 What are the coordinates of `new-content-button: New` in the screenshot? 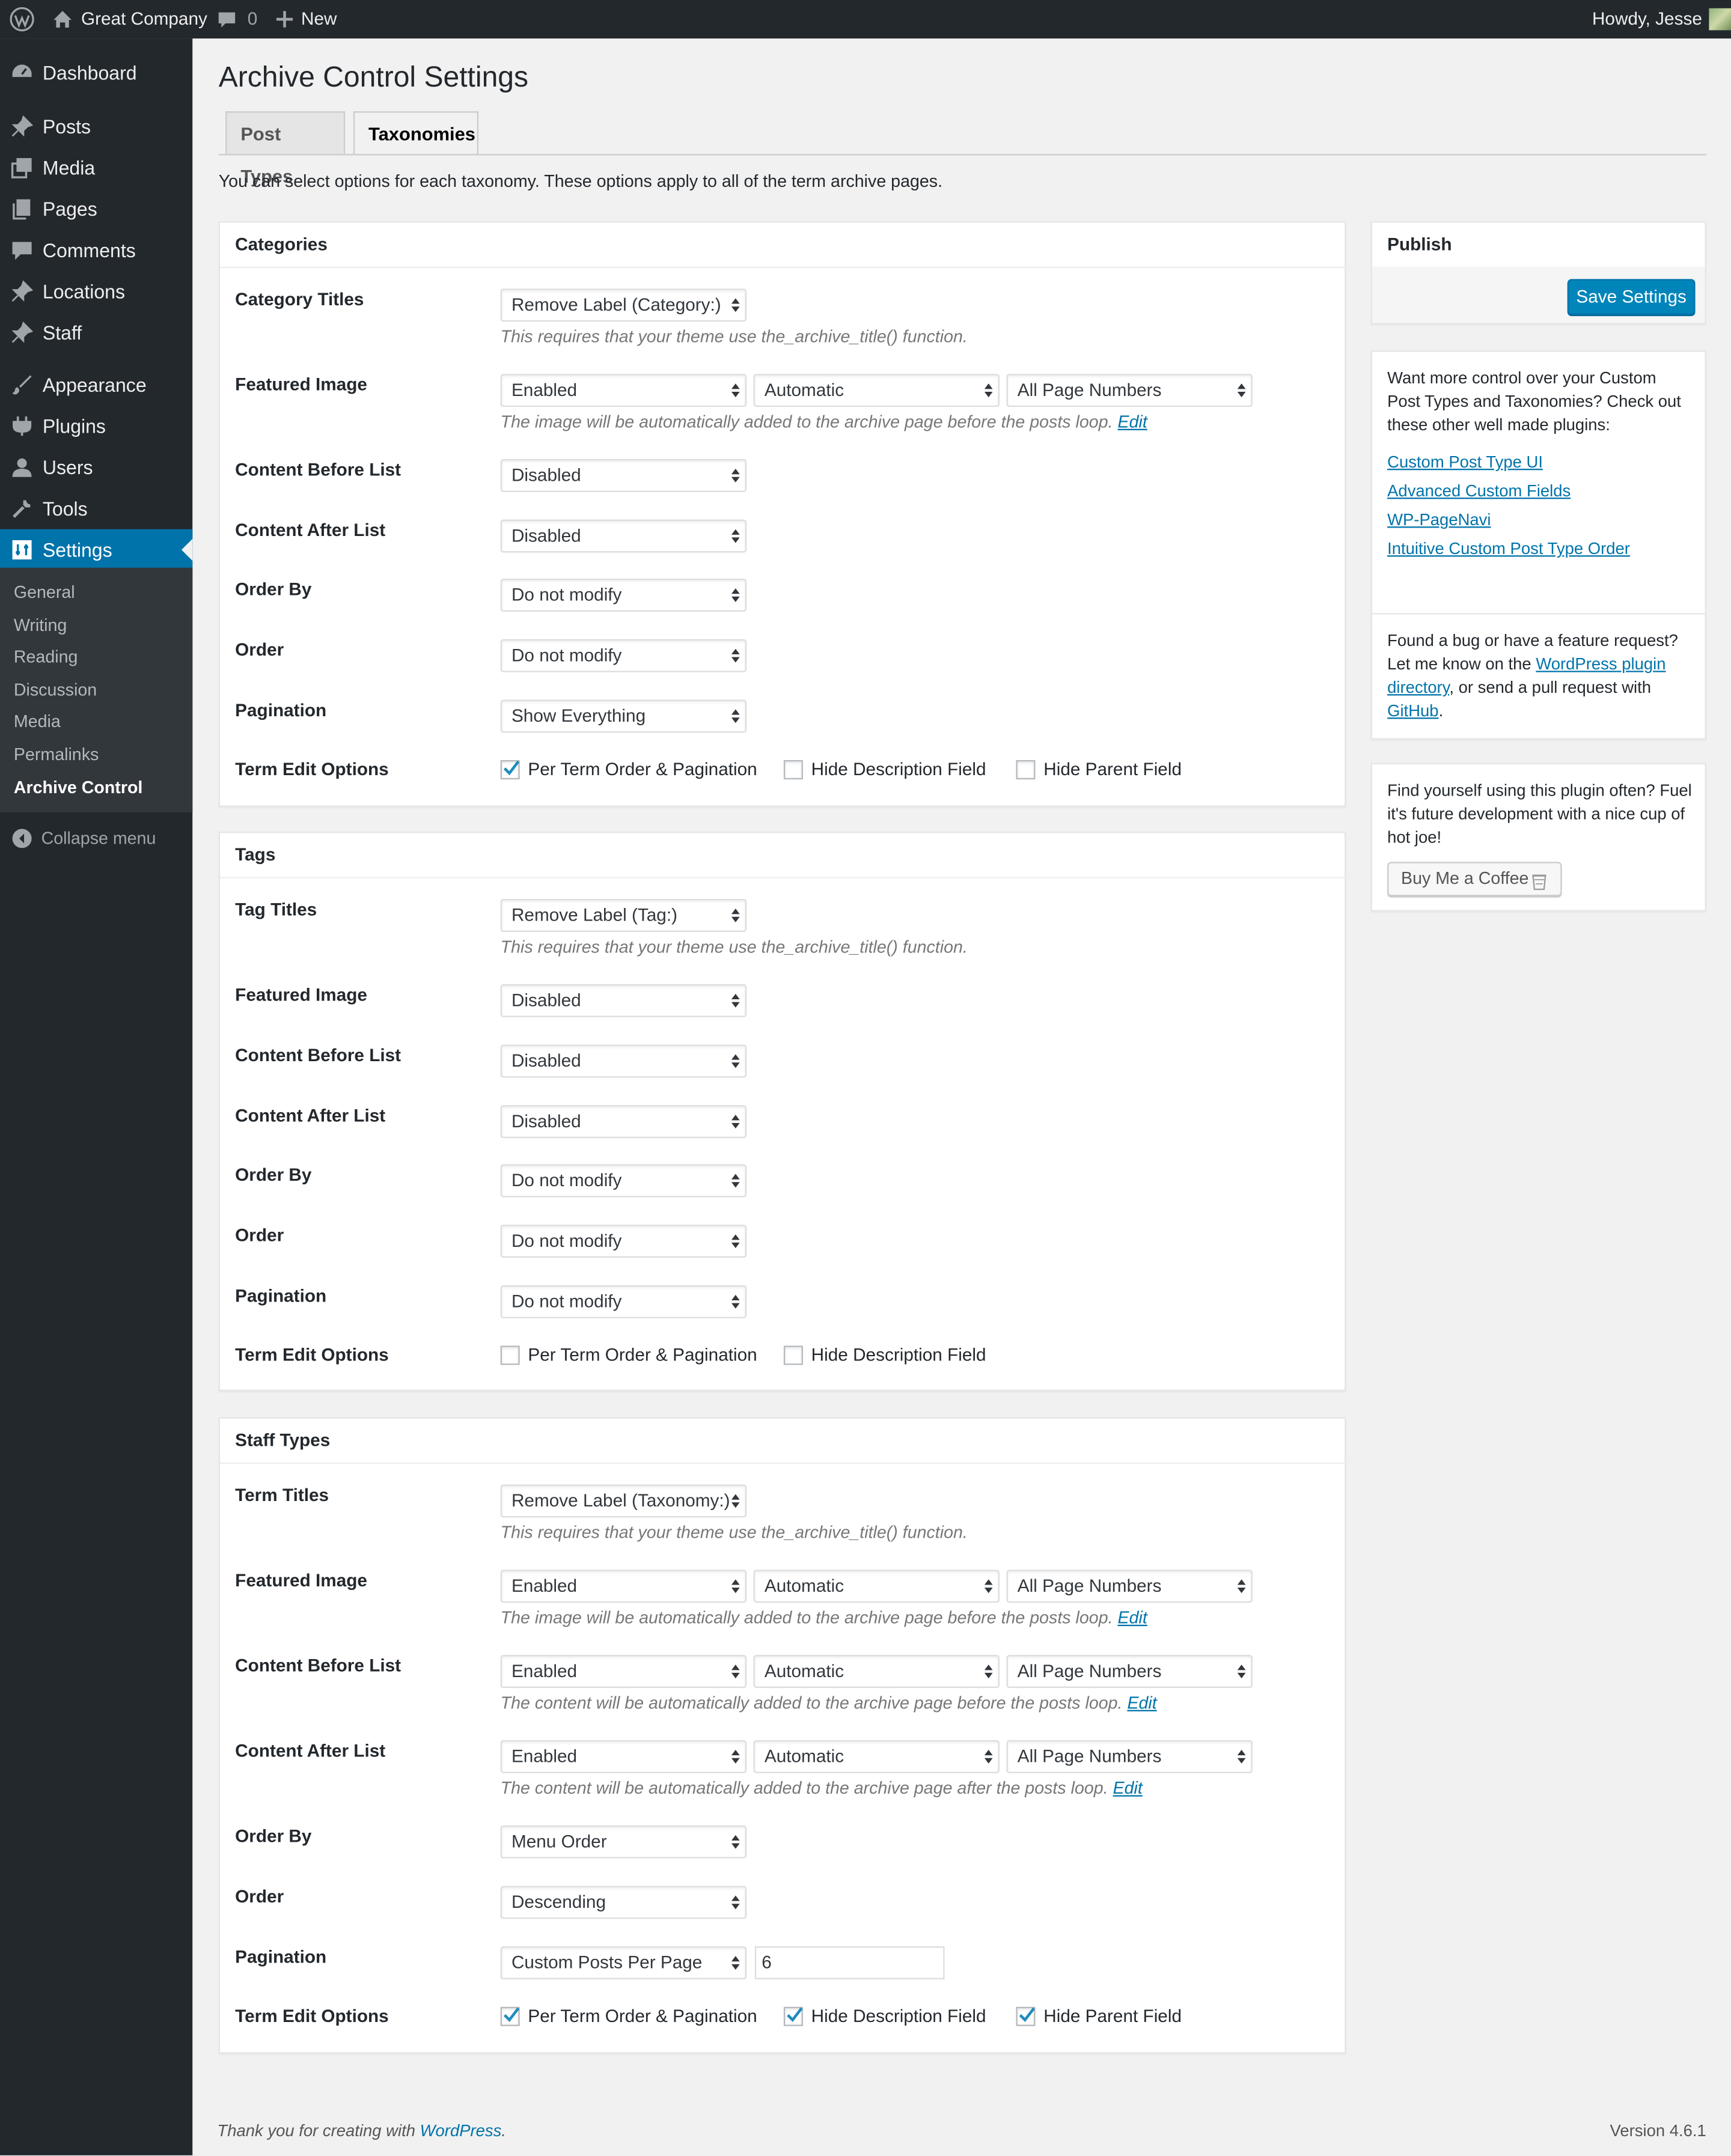 It's located at (306, 19).